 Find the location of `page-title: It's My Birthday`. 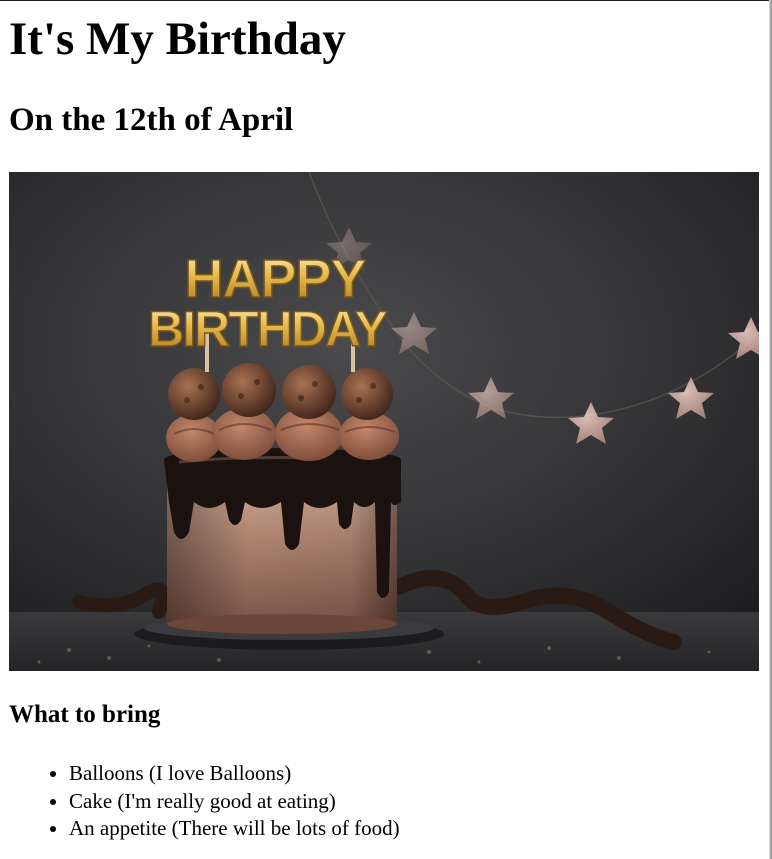

page-title: It's My Birthday is located at coordinates (177, 39).